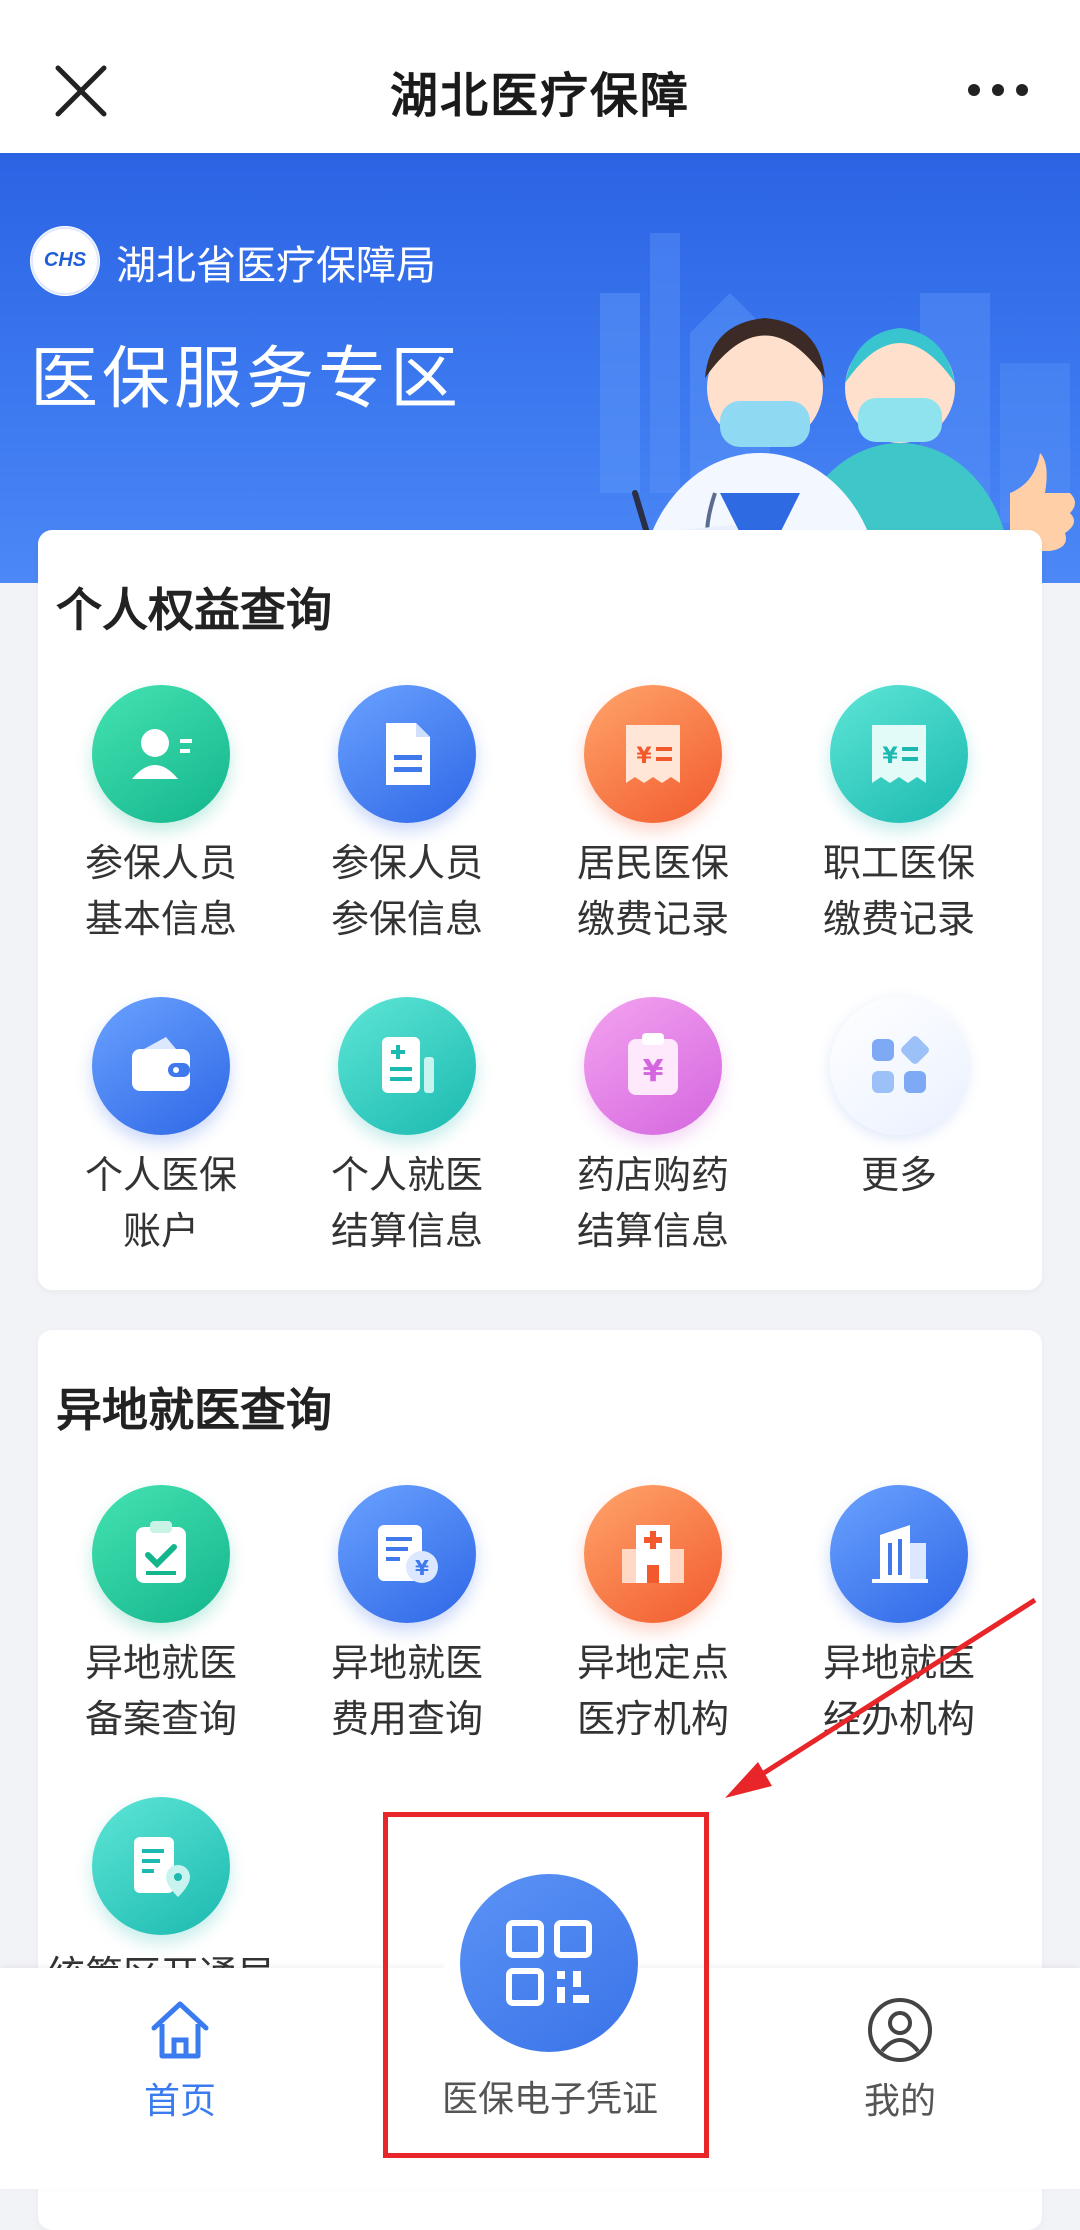 This screenshot has height=2230, width=1080. I want to click on more-dots-icon, so click(998, 90).